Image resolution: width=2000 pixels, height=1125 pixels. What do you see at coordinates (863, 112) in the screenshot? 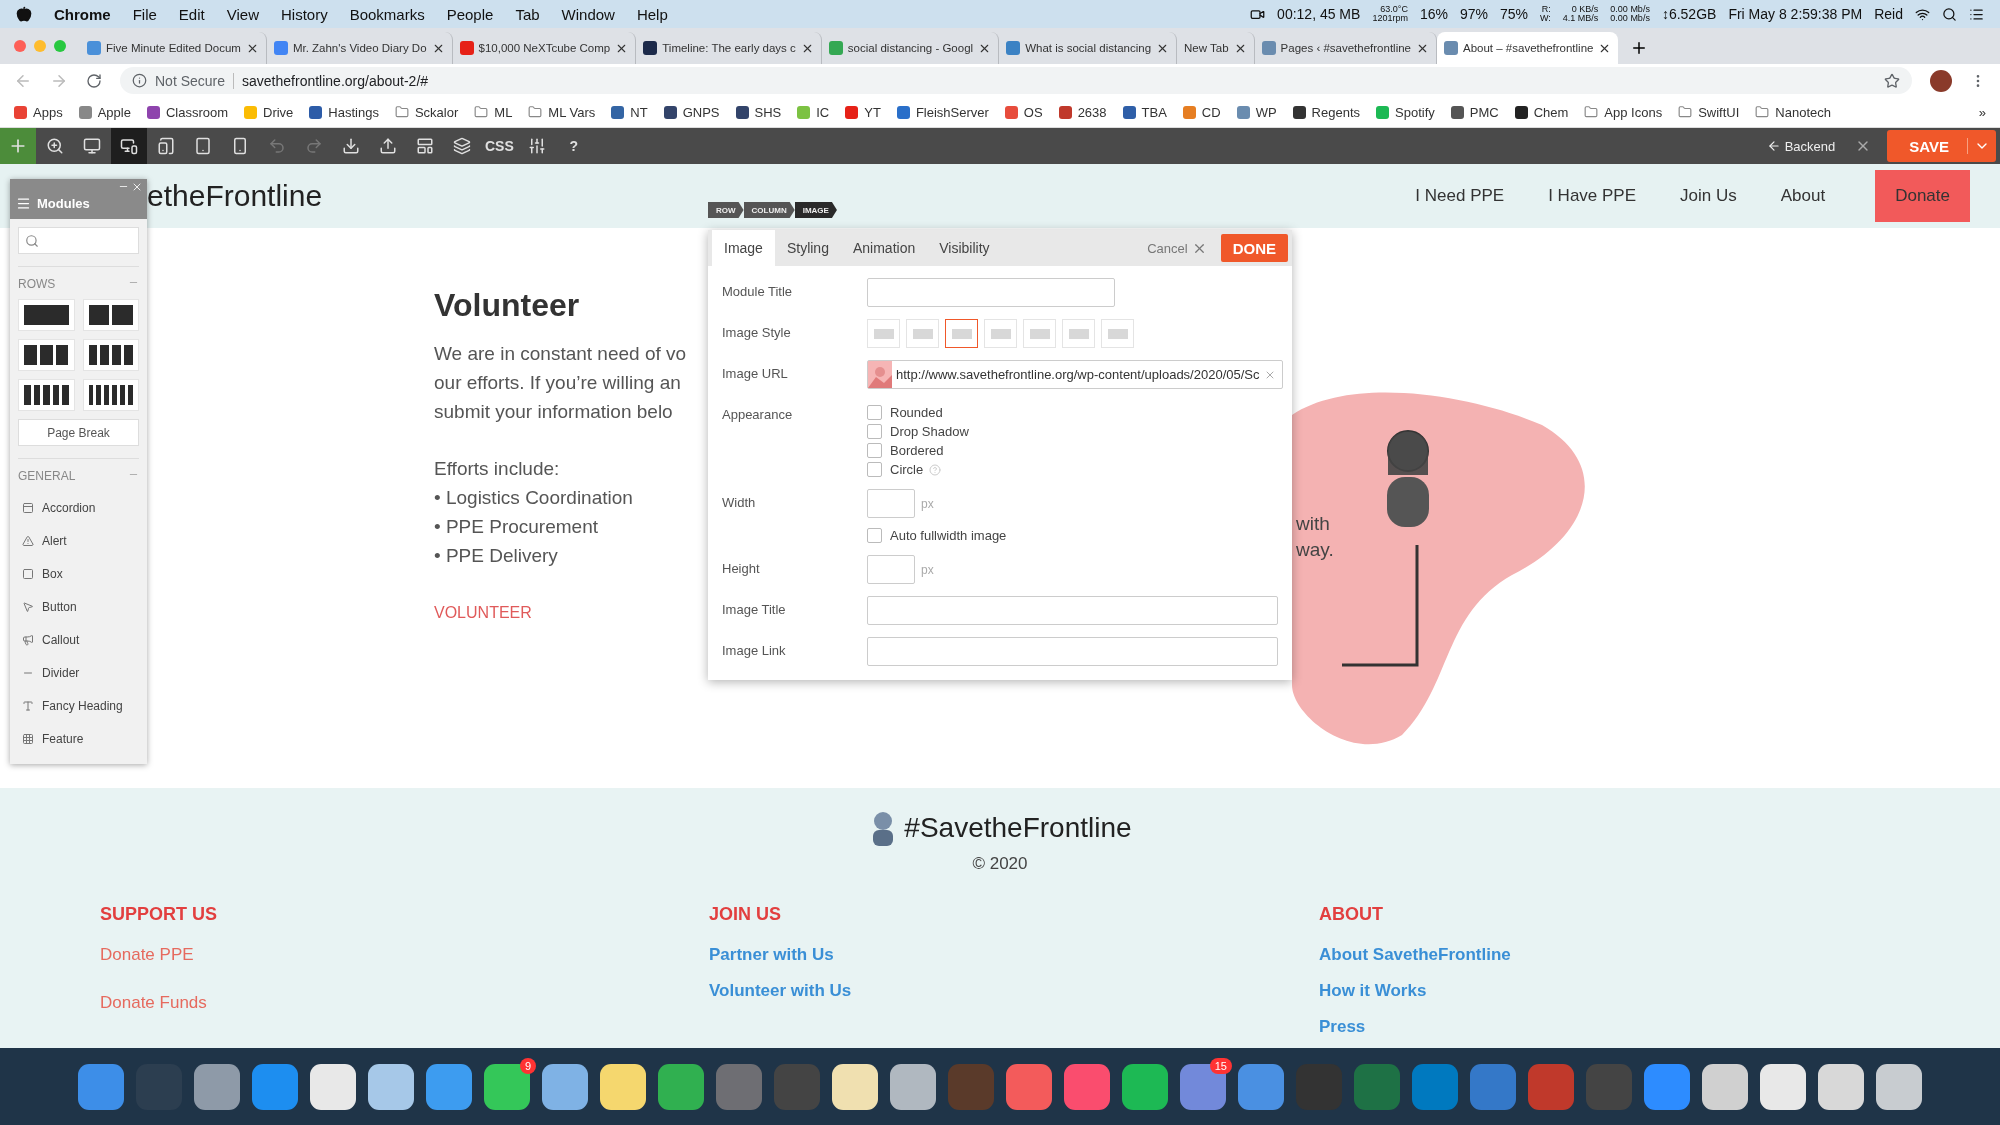
I see `bookmark-item: YT` at bounding box center [863, 112].